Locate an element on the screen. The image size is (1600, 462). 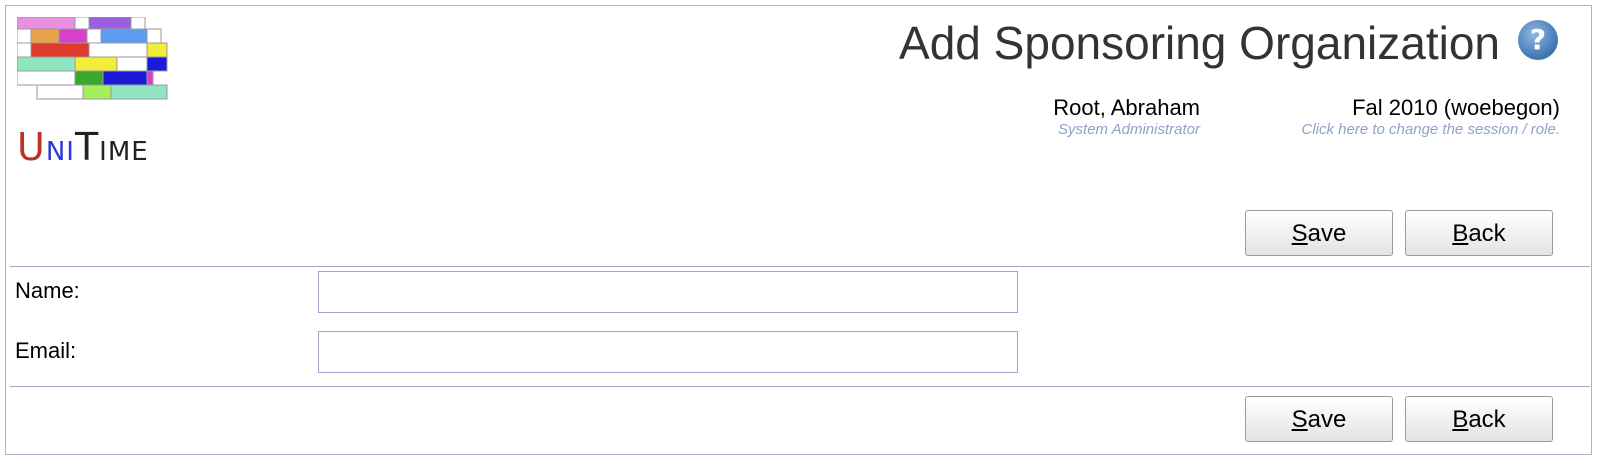
email-input is located at coordinates (668, 352).